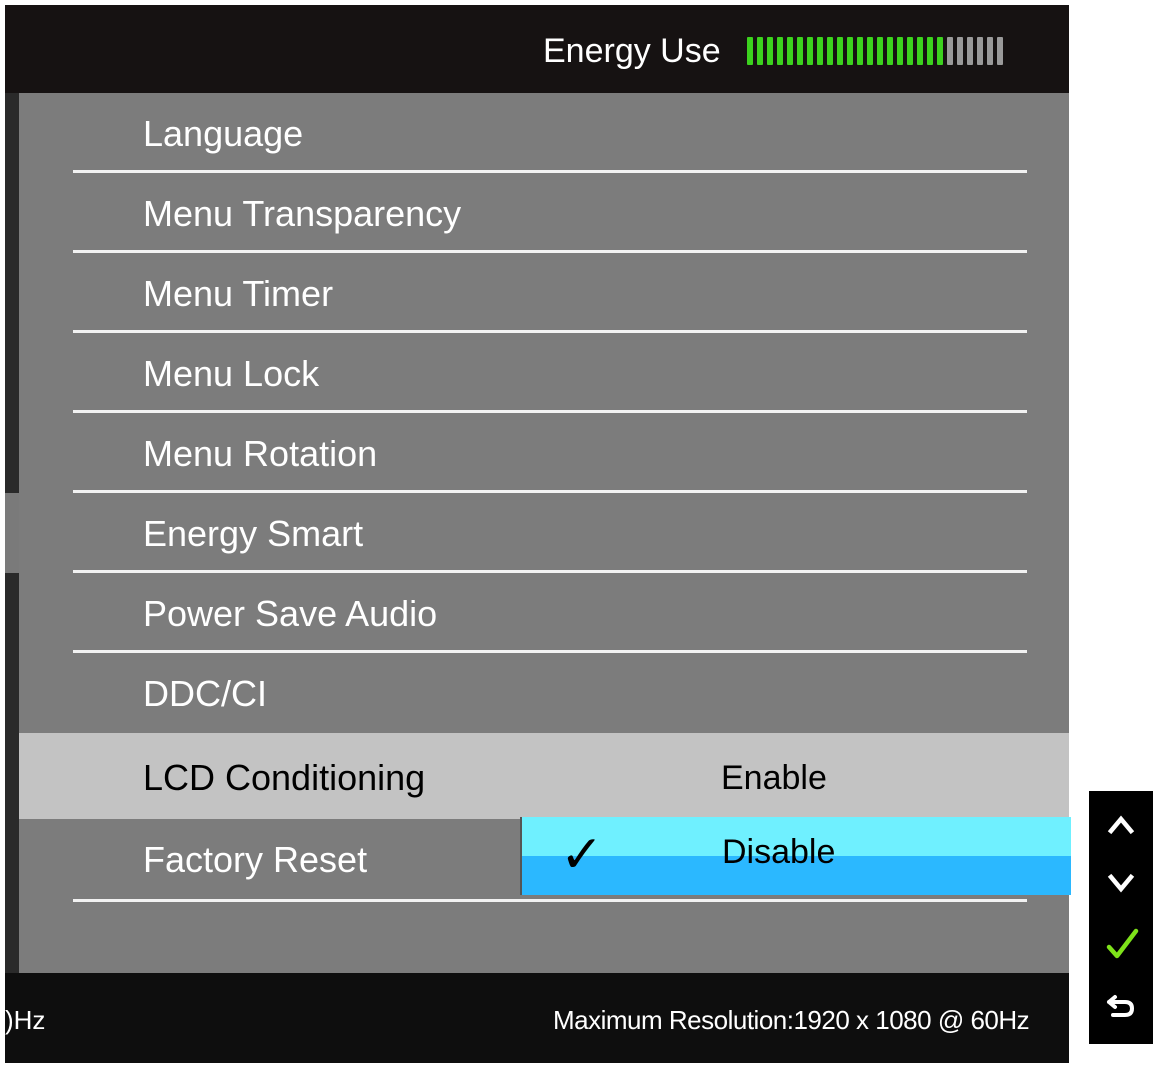  Describe the element at coordinates (205, 693) in the screenshot. I see `menu-item-label: DDC/CI` at that location.